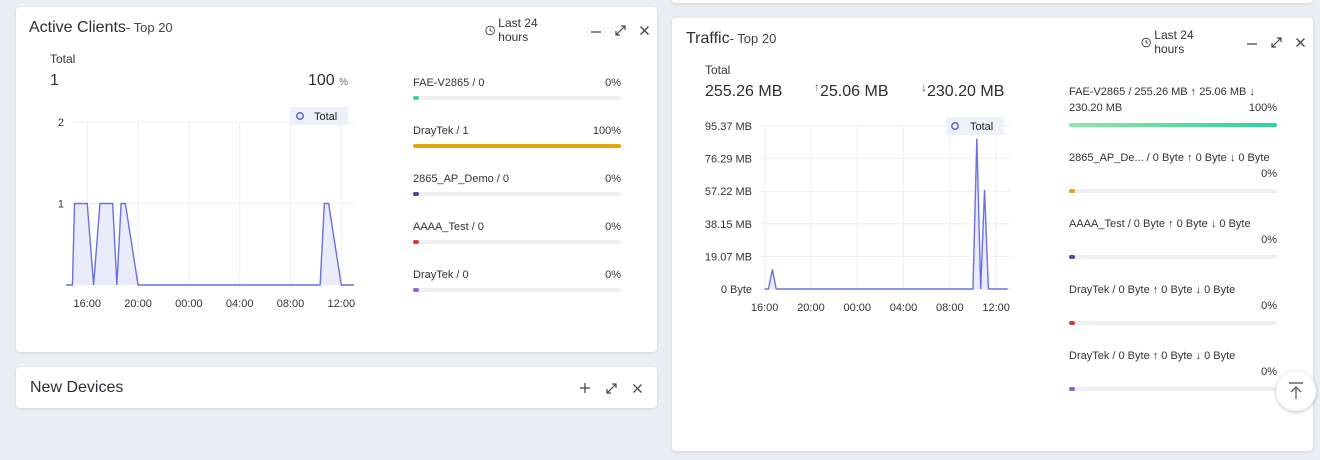 This screenshot has height=460, width=1320. What do you see at coordinates (1169, 158) in the screenshot?
I see `list-item-name: 2865_AP_De... / 0 Byte ↑ 0 Byte ↓ 0 Byte` at bounding box center [1169, 158].